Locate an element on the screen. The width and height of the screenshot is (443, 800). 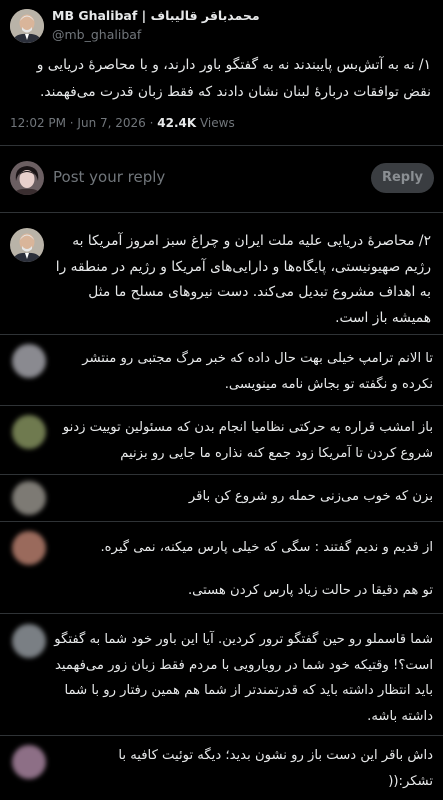
views-label: Views is located at coordinates (215, 123).